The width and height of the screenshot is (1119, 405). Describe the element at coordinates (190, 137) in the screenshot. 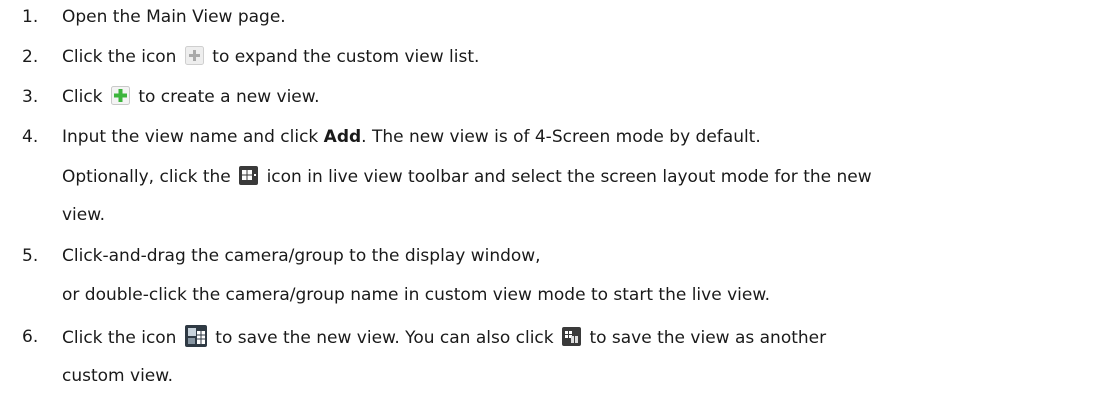

I see `step-text: Input the view name and click` at that location.